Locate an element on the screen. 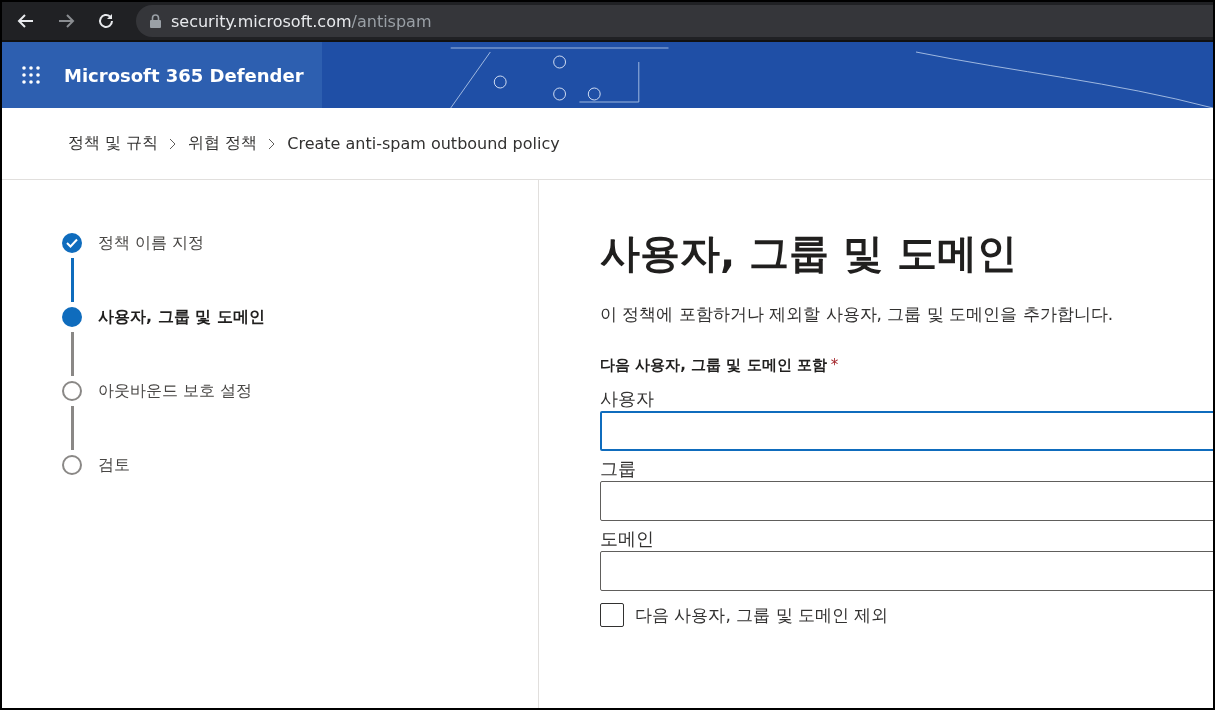  breadcrumb-link: 정책 및 규칙 is located at coordinates (113, 143).